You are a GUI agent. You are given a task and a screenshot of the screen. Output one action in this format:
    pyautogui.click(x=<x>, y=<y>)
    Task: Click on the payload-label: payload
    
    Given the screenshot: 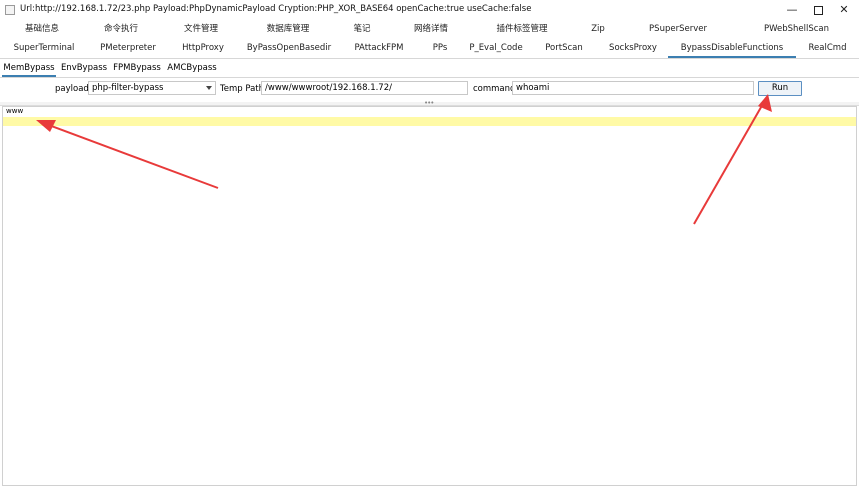 What is the action you would take?
    pyautogui.click(x=72, y=89)
    